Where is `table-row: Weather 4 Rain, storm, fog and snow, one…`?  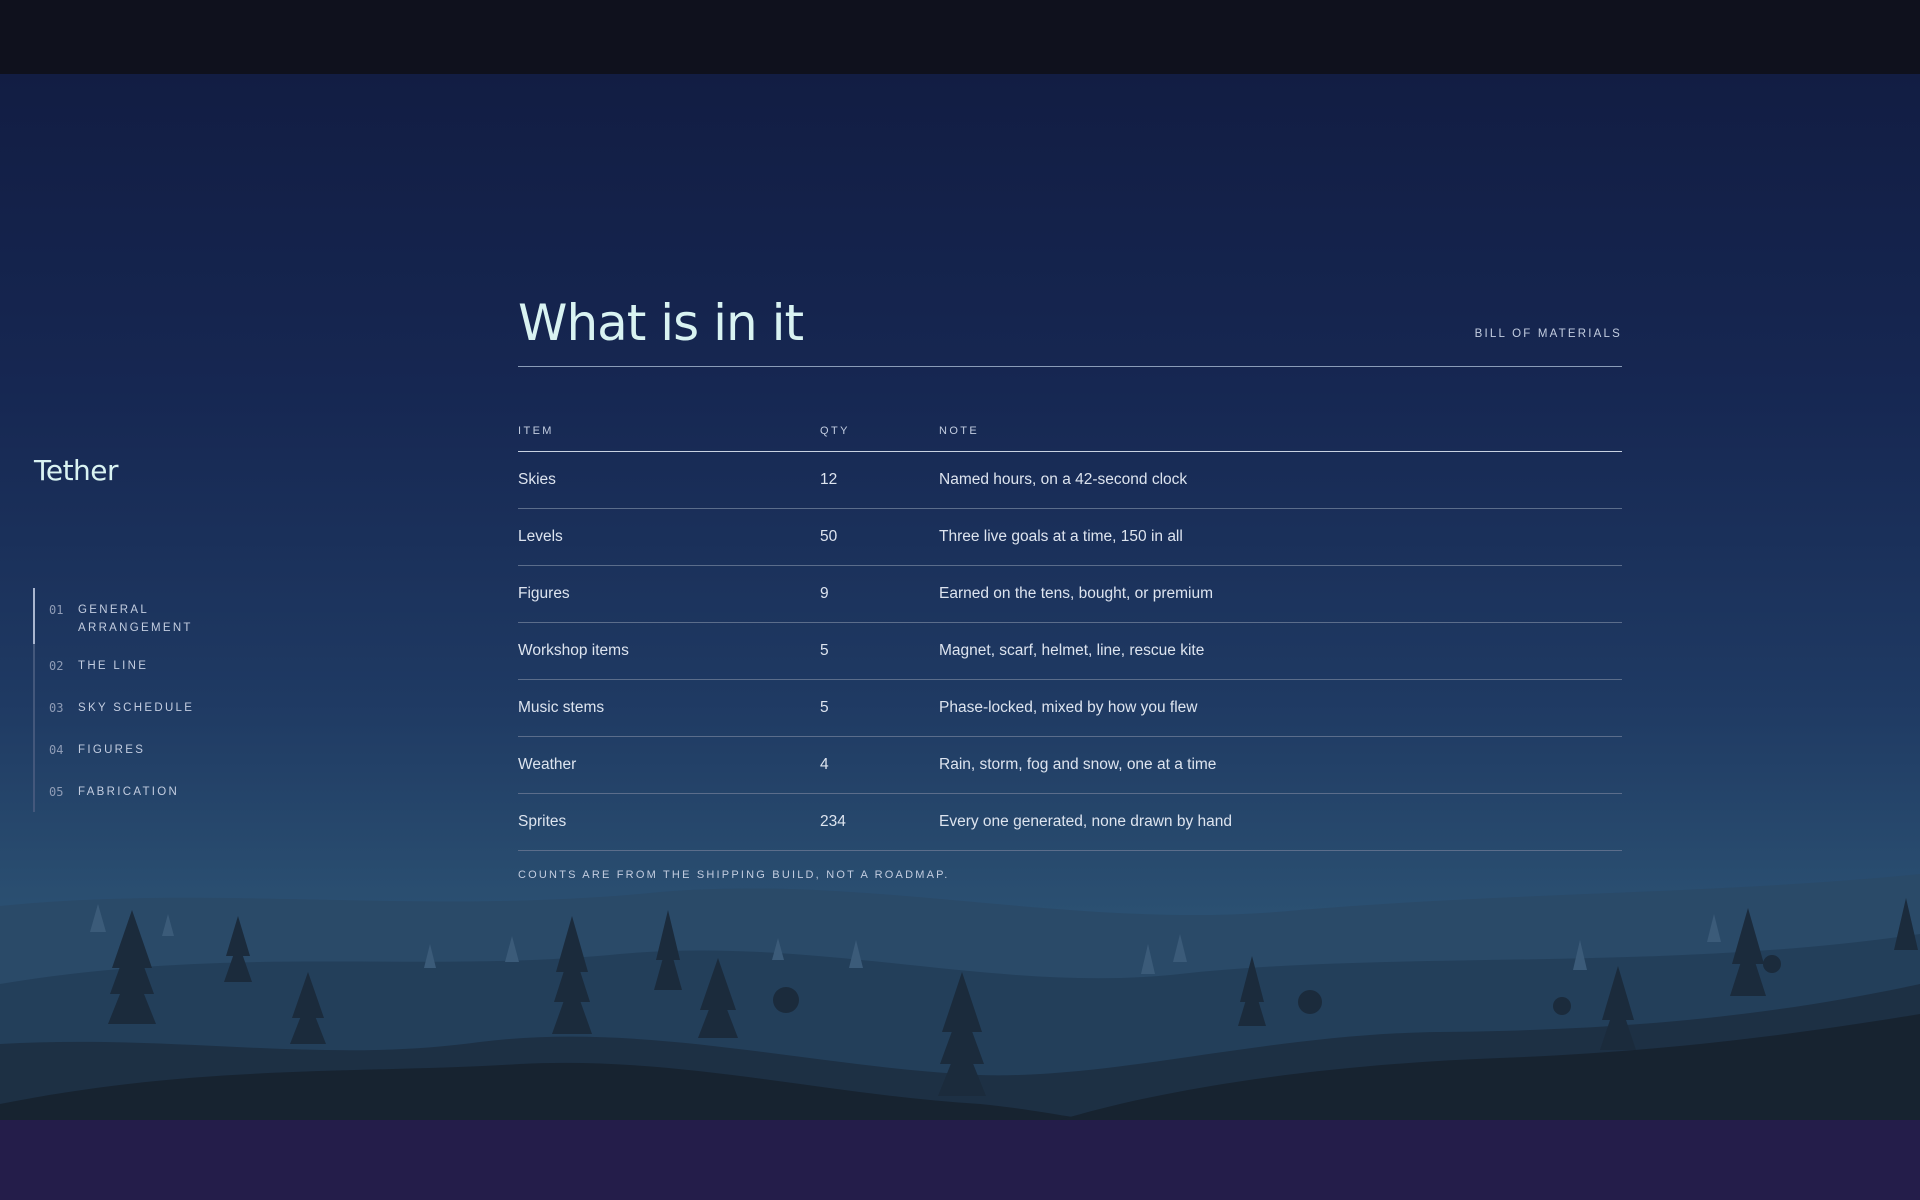 table-row: Weather 4 Rain, storm, fog and snow, one… is located at coordinates (1070, 765).